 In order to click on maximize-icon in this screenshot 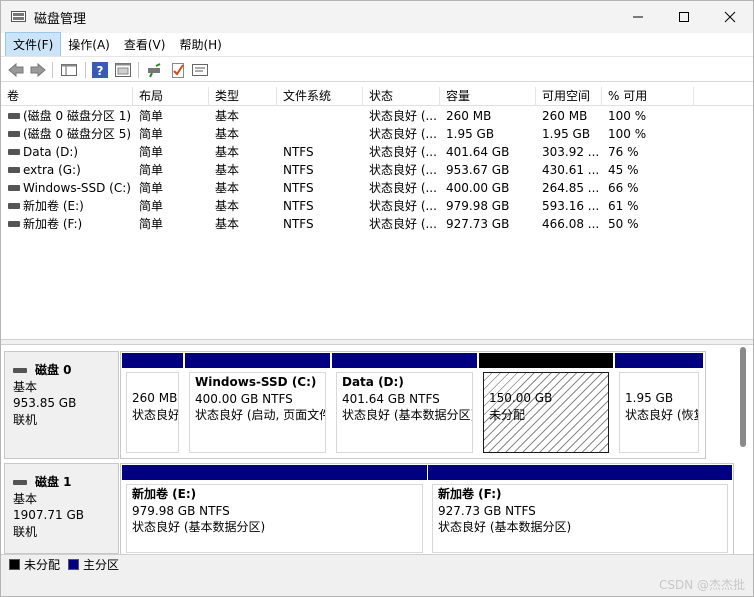, I will do `click(684, 17)`.